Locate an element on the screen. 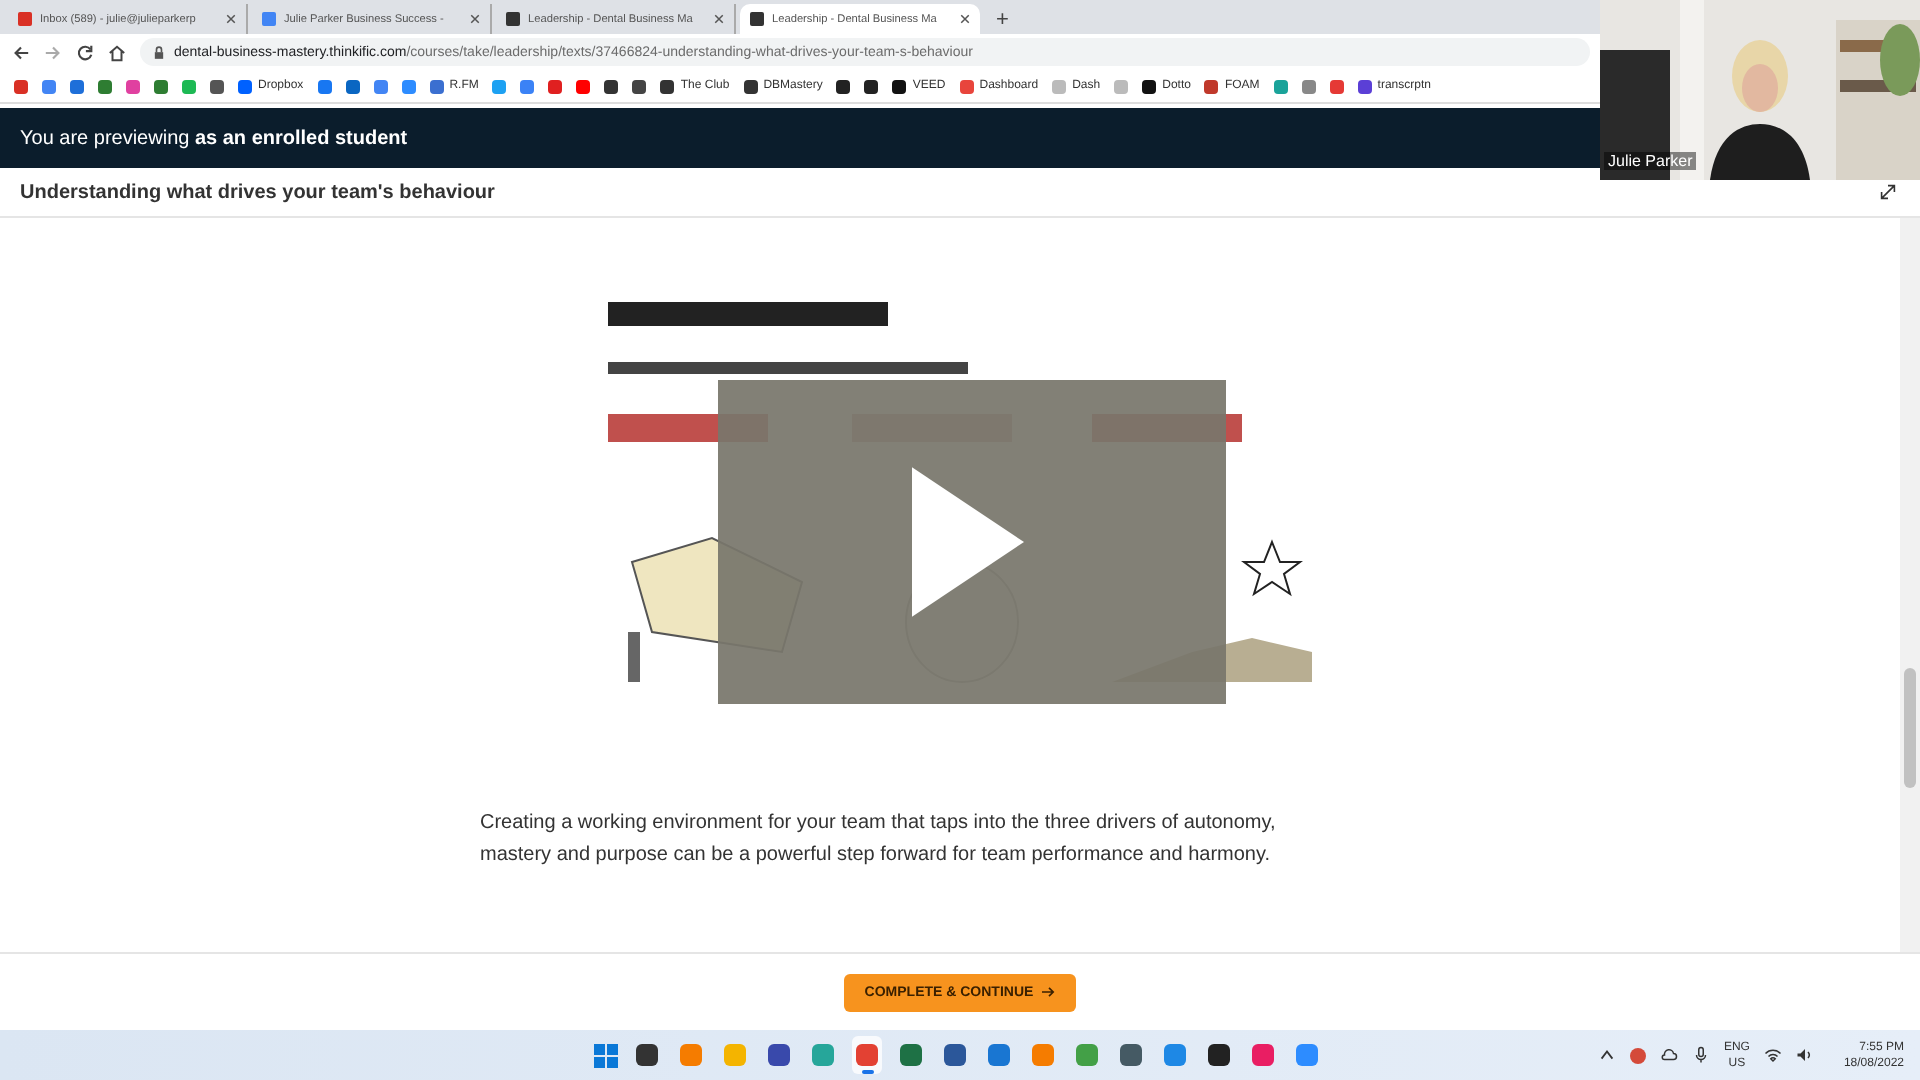  preview-notice: You are previewing as an enrolled student is located at coordinates (214, 138).